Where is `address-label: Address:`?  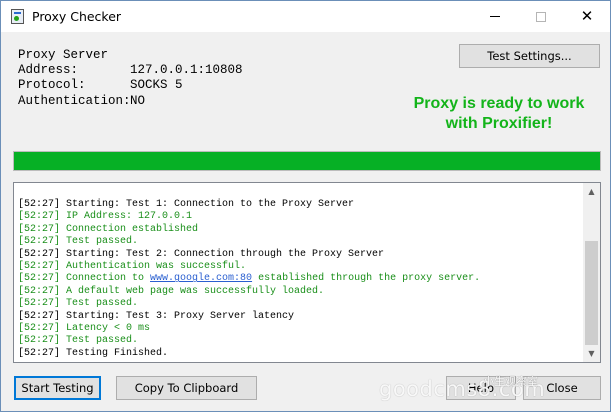 address-label: Address: is located at coordinates (48, 70).